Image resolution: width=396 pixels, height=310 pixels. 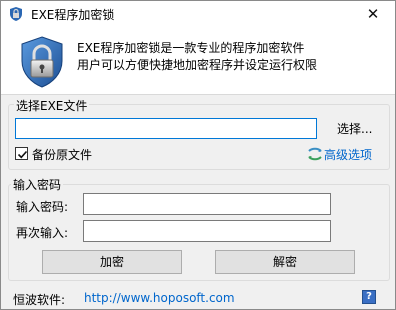 I want to click on header-description-line2: 用户可以方便快捷地加密程序并设定运行权限, so click(x=197, y=65).